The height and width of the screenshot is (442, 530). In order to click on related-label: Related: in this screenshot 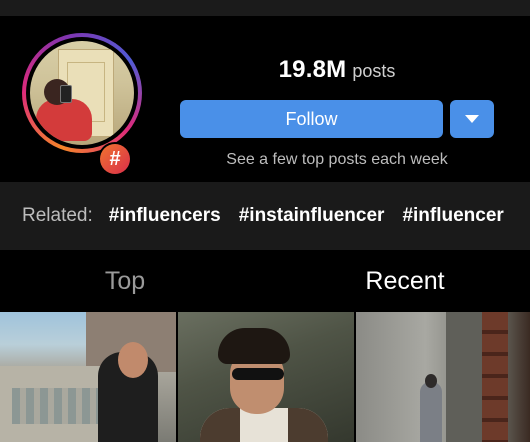, I will do `click(57, 215)`.